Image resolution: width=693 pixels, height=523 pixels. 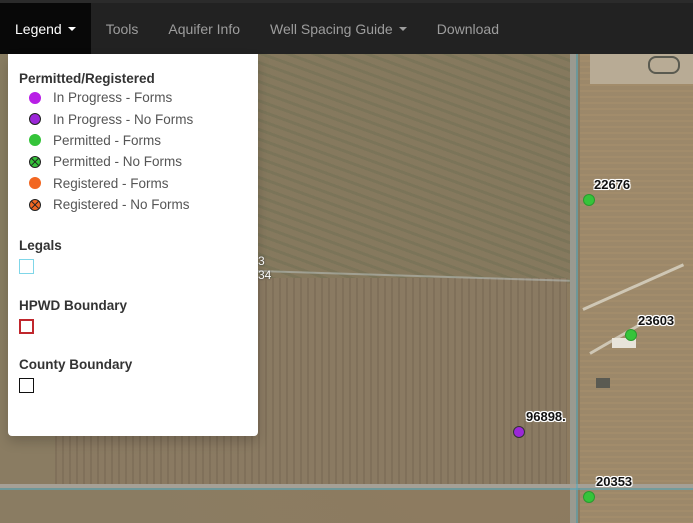 What do you see at coordinates (331, 28) in the screenshot?
I see `nav-label: Well Spacing Guide` at bounding box center [331, 28].